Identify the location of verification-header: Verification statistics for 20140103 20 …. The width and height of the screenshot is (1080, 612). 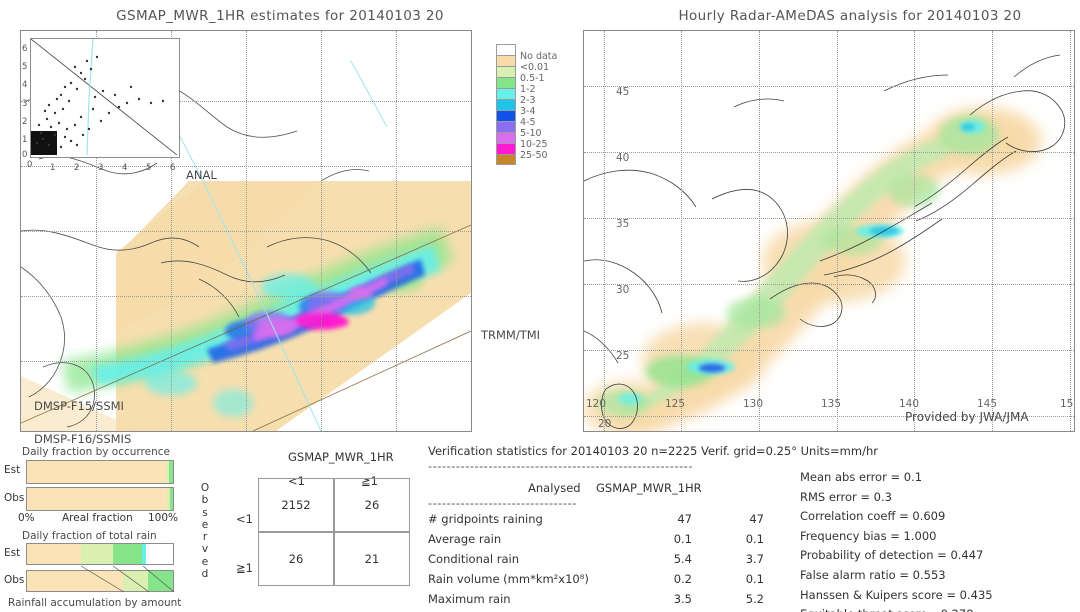
(653, 451).